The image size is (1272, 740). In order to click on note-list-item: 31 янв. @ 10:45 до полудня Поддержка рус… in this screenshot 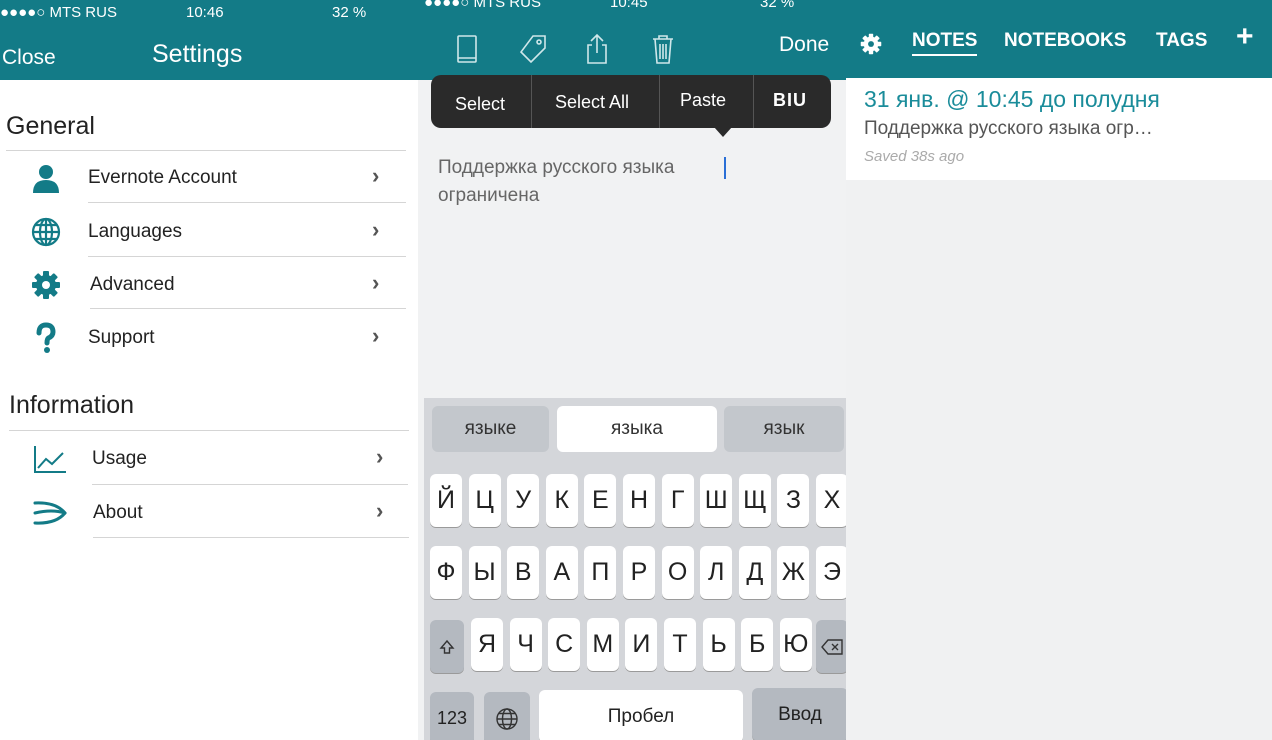, I will do `click(1059, 129)`.